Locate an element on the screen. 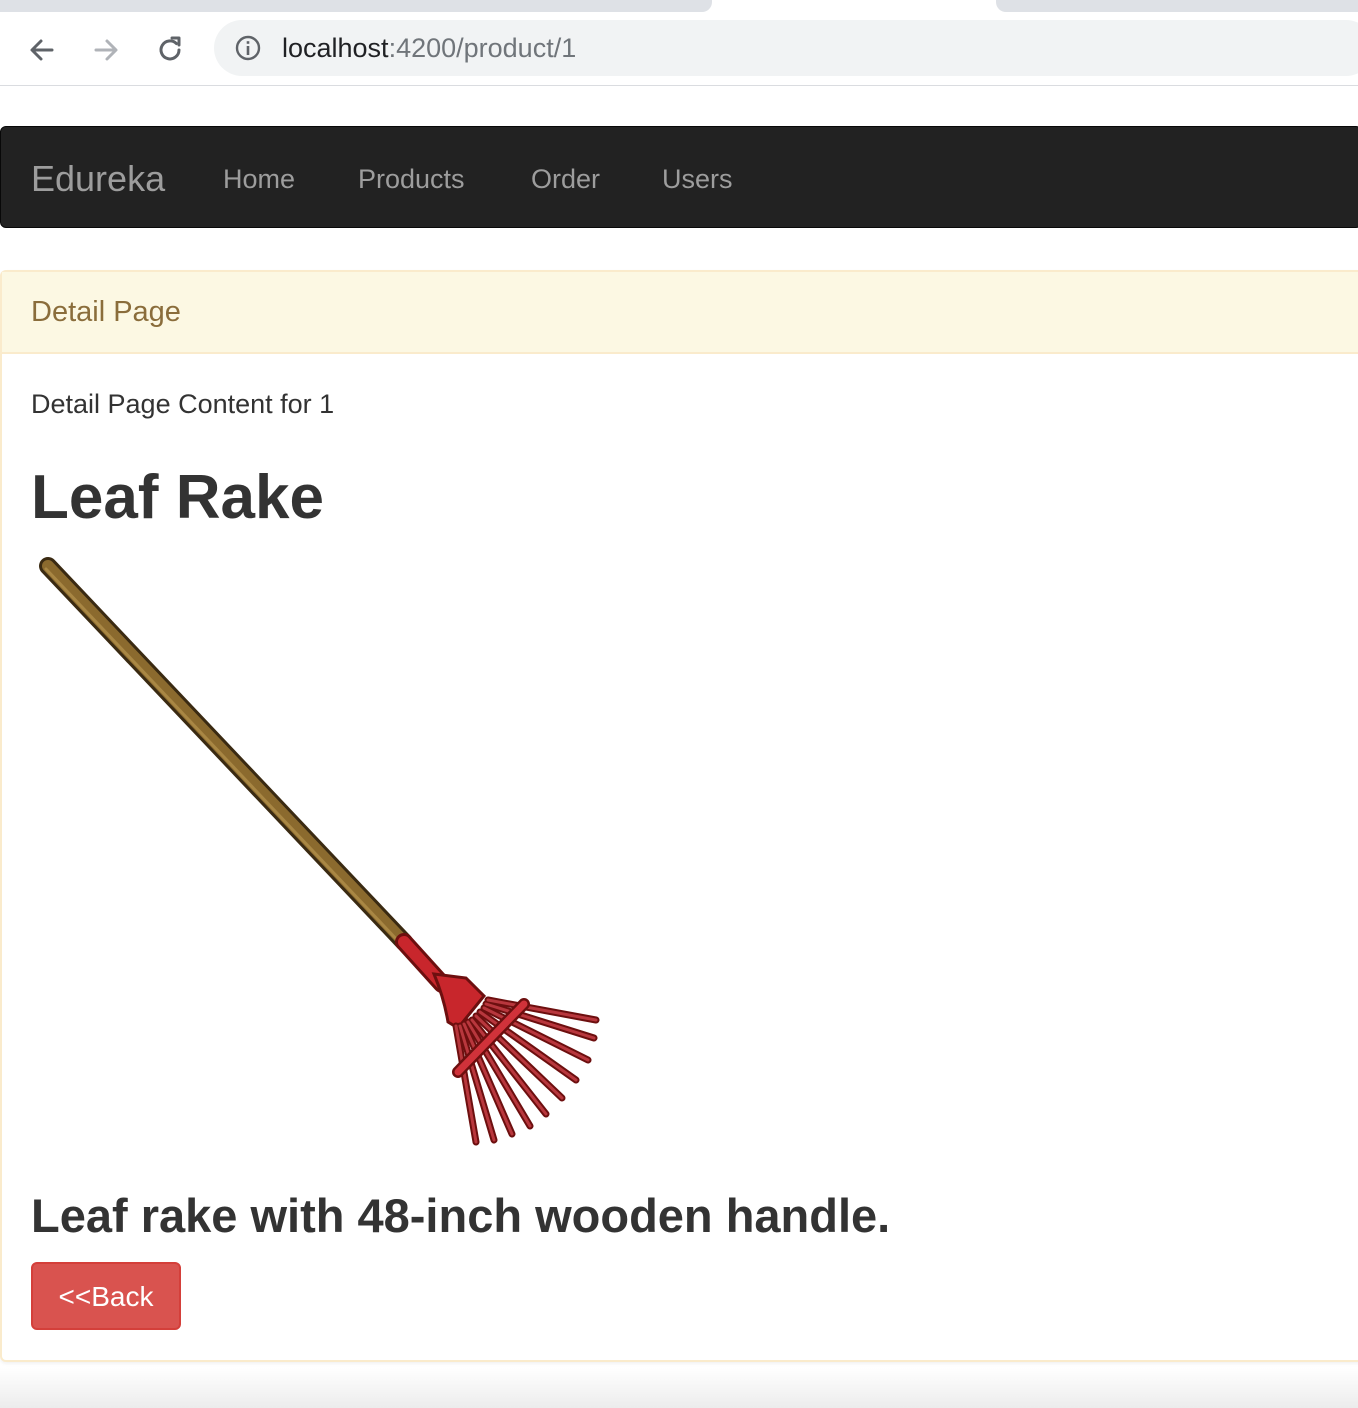 Image resolution: width=1358 pixels, height=1408 pixels. forward-arrow-icon is located at coordinates (106, 50).